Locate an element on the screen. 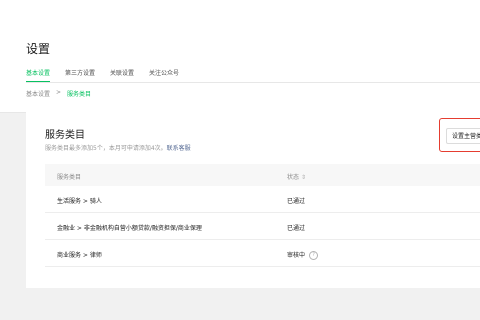 The image size is (480, 320). row-category: 商业服务 > 律师 is located at coordinates (79, 255).